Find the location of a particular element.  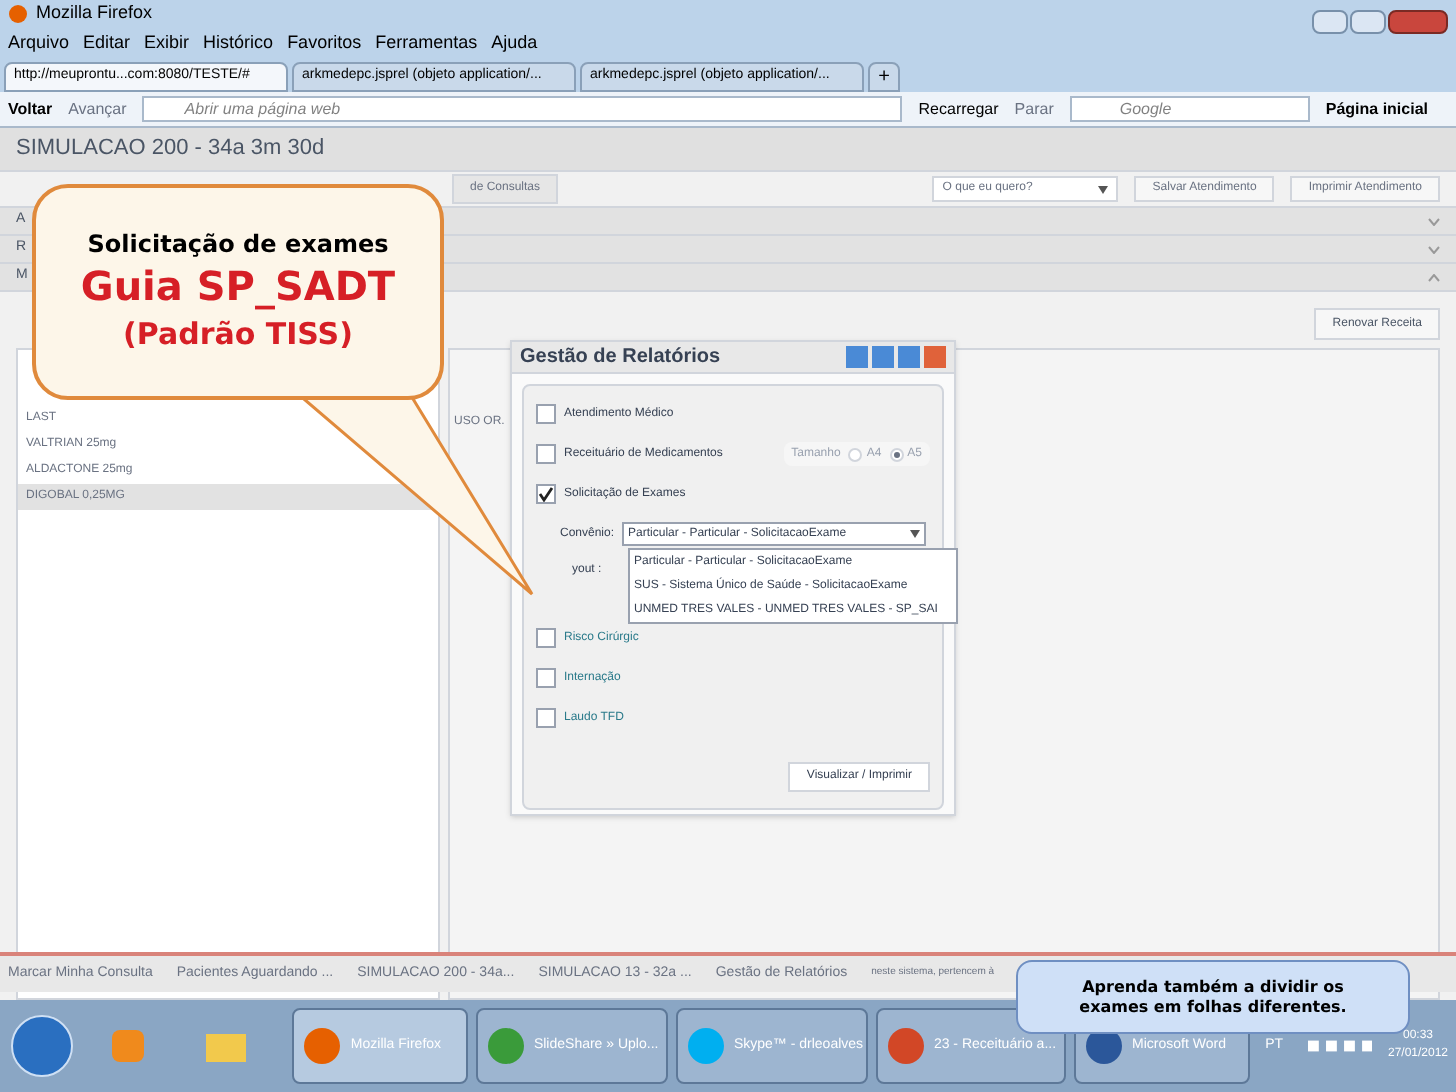

back-button: Voltar is located at coordinates (30, 109).